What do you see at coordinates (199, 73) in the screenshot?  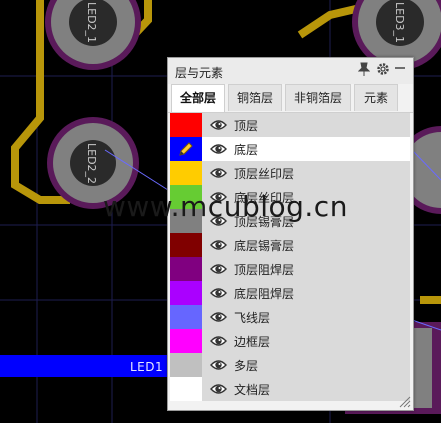 I see `panel-title: 层与元素` at bounding box center [199, 73].